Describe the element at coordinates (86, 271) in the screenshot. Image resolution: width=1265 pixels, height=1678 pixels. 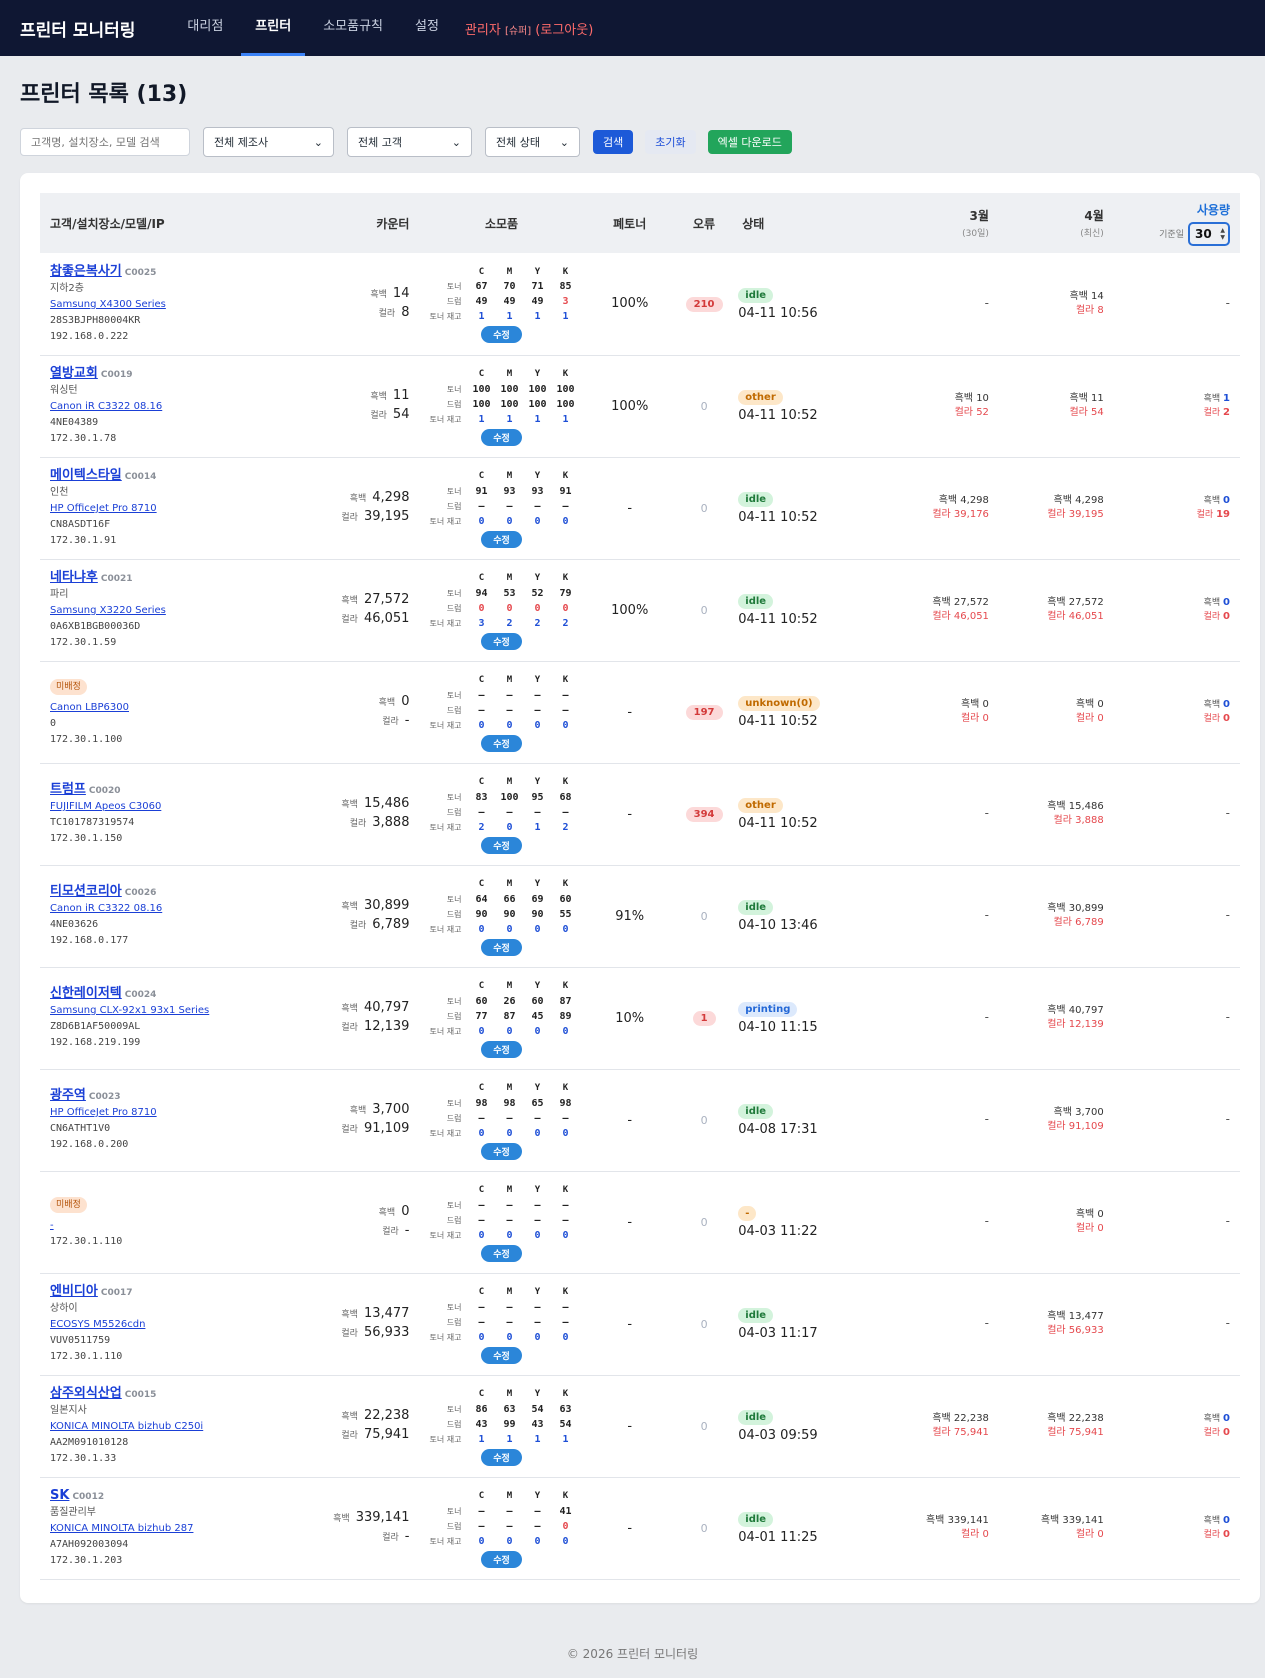
I see `customer-name-link: 참좋은복사기` at that location.